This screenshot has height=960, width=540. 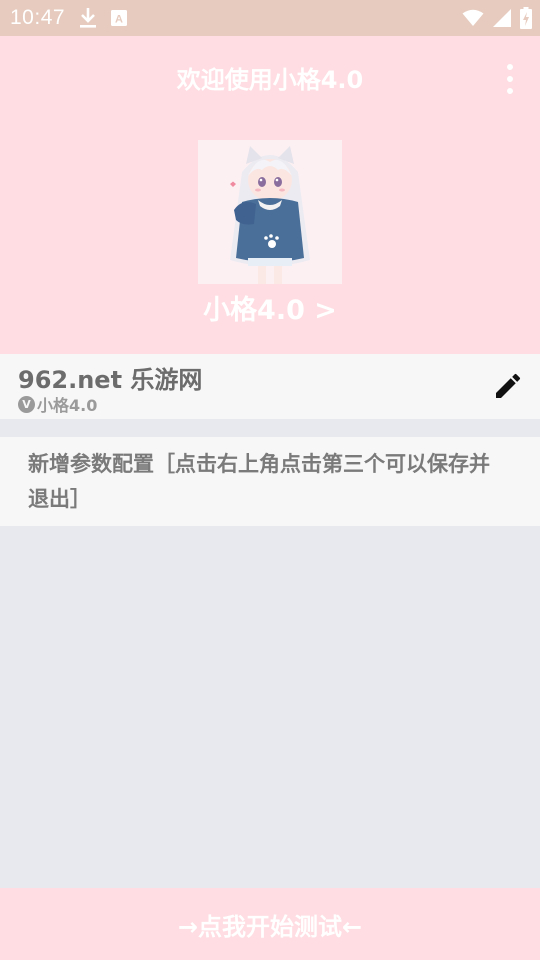 What do you see at coordinates (259, 481) in the screenshot?
I see `notice-text: 新增参数配置［点击右上角点击第三个可以保存并退出］` at bounding box center [259, 481].